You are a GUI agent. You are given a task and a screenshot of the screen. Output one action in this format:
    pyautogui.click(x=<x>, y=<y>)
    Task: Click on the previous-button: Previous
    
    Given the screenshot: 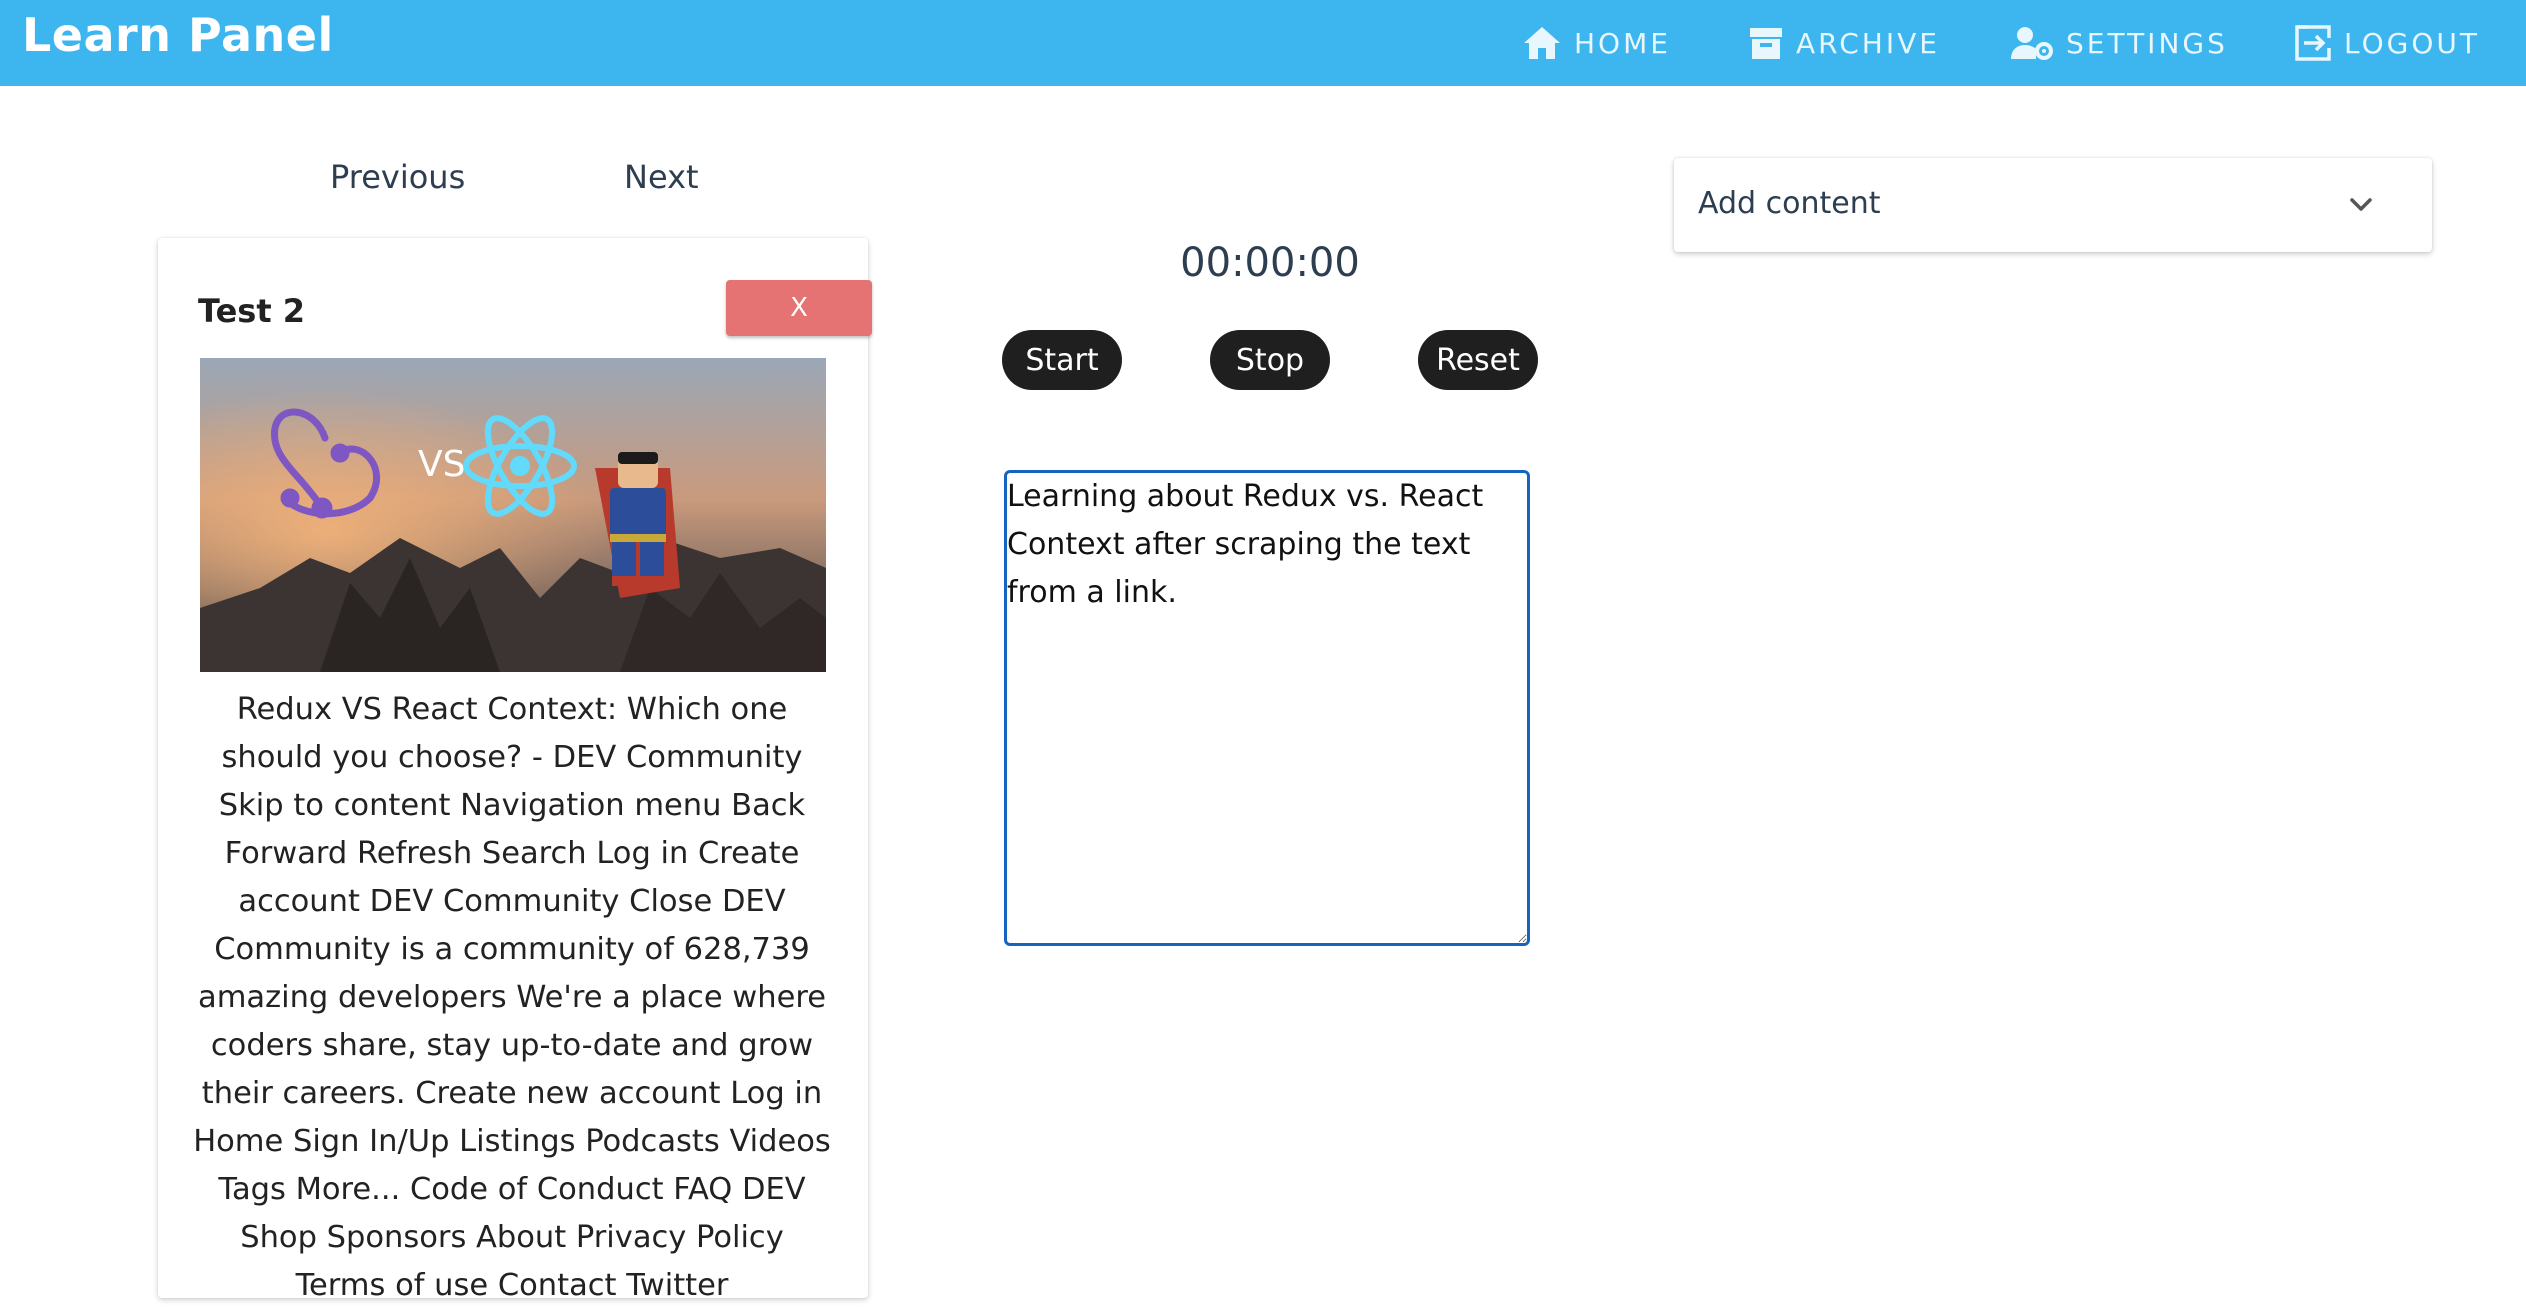 What is the action you would take?
    pyautogui.click(x=397, y=177)
    